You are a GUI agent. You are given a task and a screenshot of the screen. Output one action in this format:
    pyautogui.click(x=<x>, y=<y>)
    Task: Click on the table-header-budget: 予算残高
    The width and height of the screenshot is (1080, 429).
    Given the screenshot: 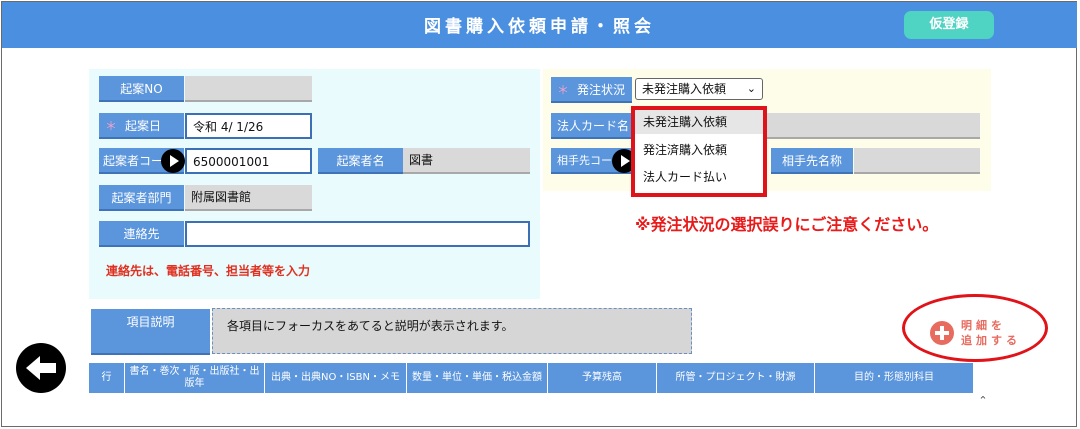 What is the action you would take?
    pyautogui.click(x=602, y=378)
    